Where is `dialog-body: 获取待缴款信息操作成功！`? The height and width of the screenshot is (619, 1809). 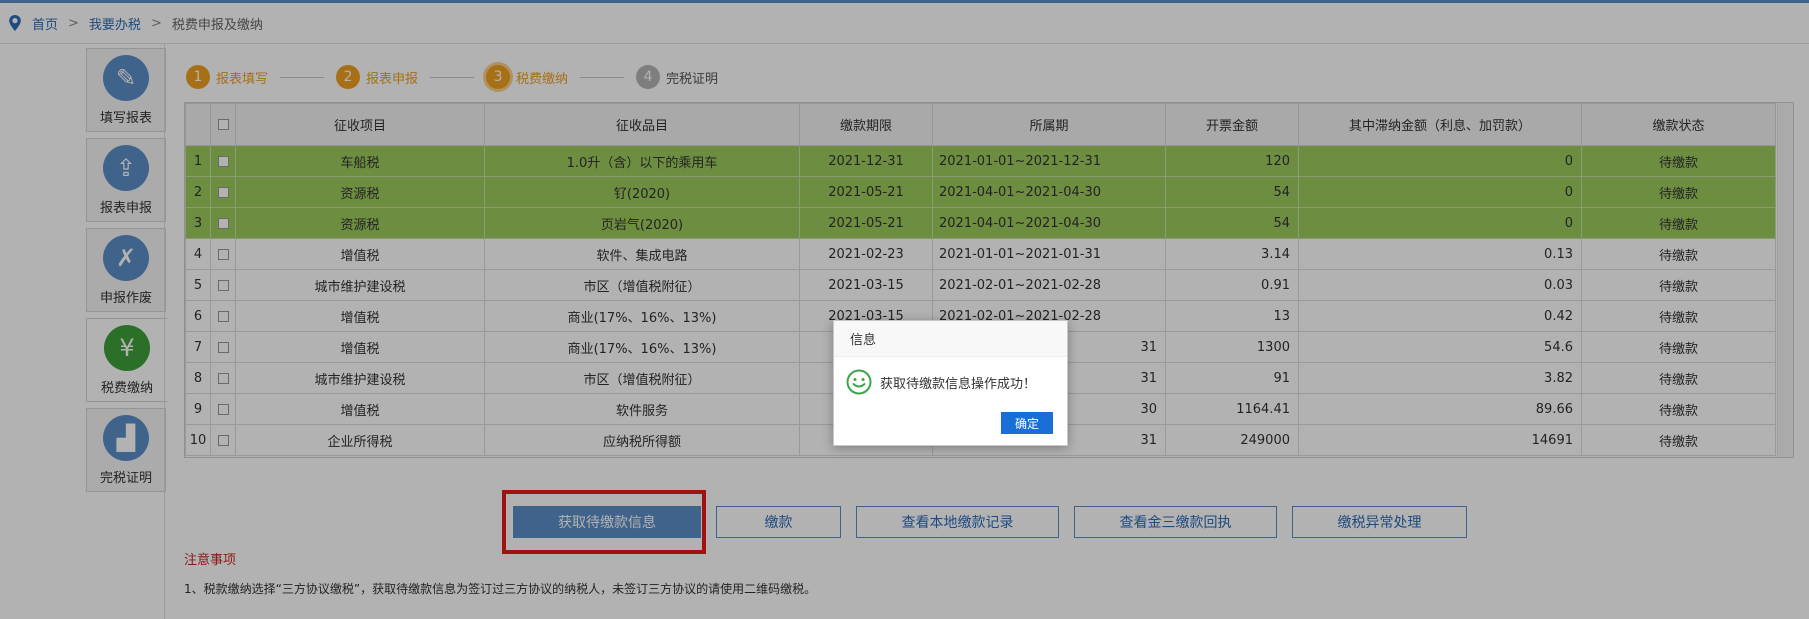
dialog-body: 获取待缴款信息操作成功！ is located at coordinates (950, 382).